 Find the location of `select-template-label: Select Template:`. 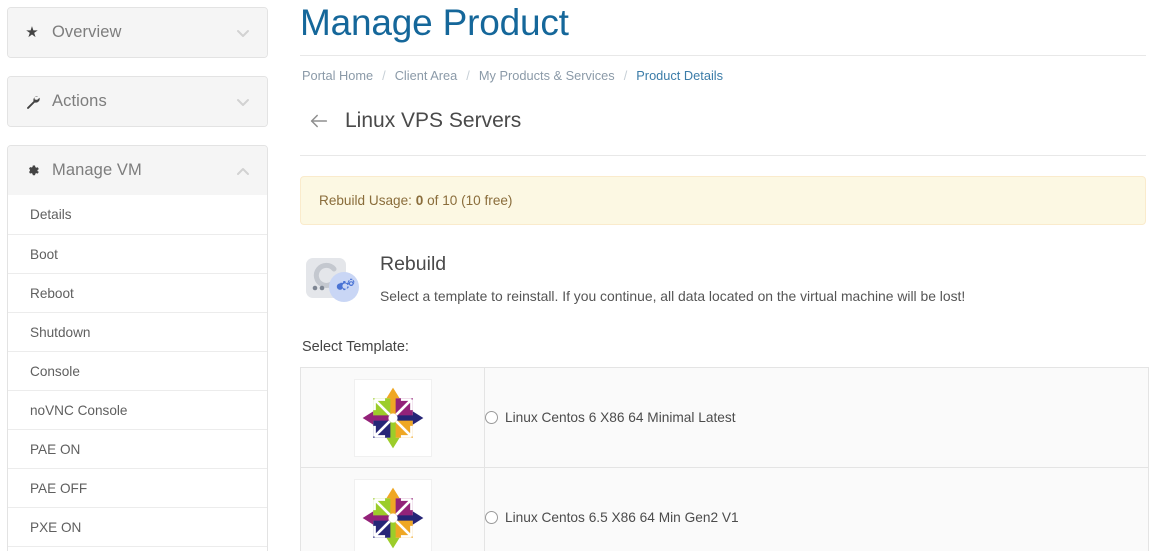

select-template-label: Select Template: is located at coordinates (355, 347).